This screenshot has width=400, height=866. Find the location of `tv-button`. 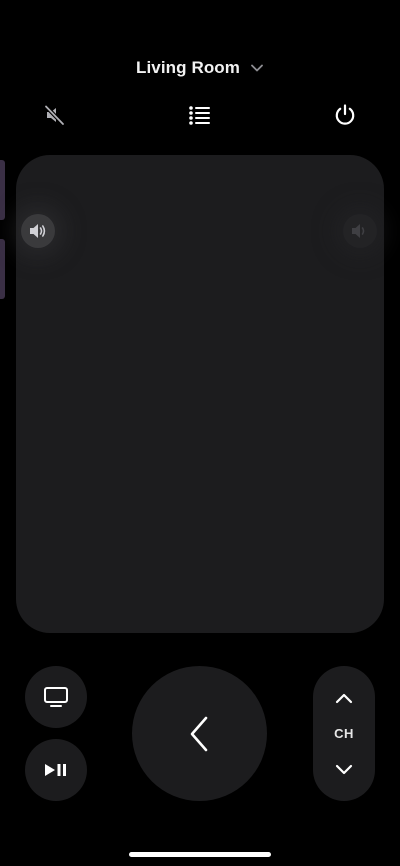

tv-button is located at coordinates (56, 697).